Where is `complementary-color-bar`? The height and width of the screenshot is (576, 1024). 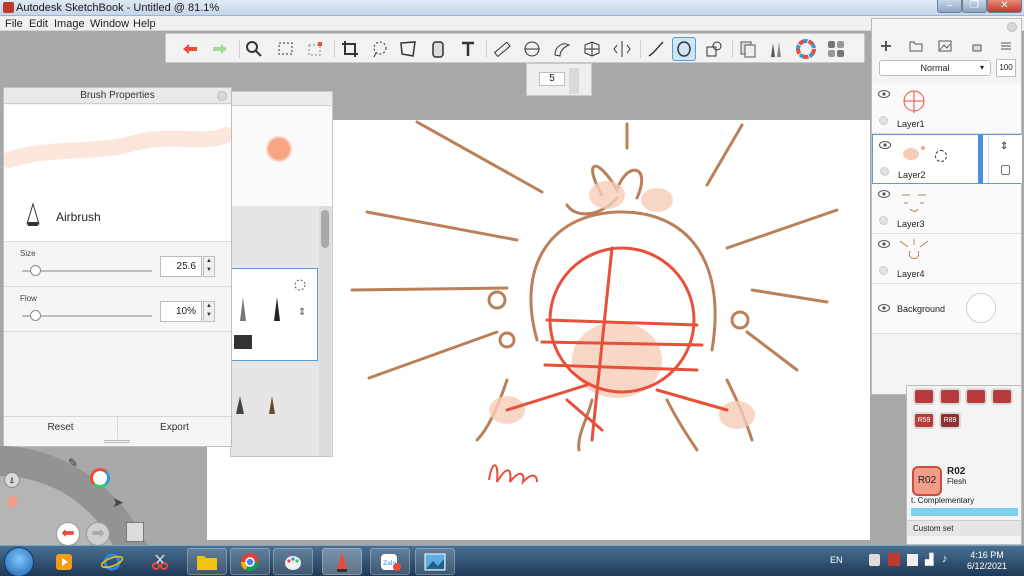
complementary-color-bar is located at coordinates (964, 512).